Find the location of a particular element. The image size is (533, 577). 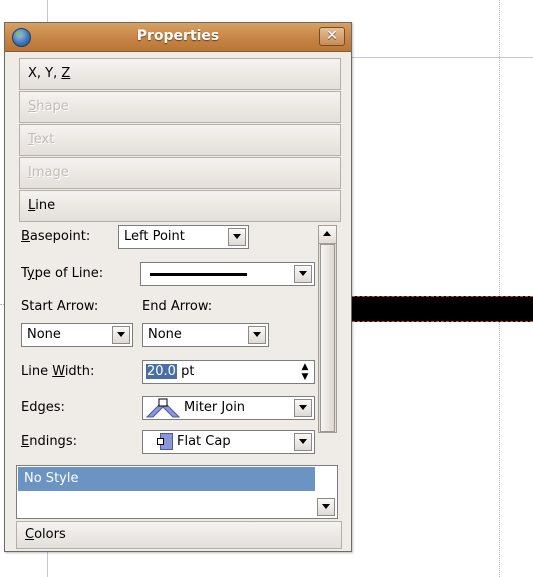

endings-mnemonic: E is located at coordinates (25, 441).